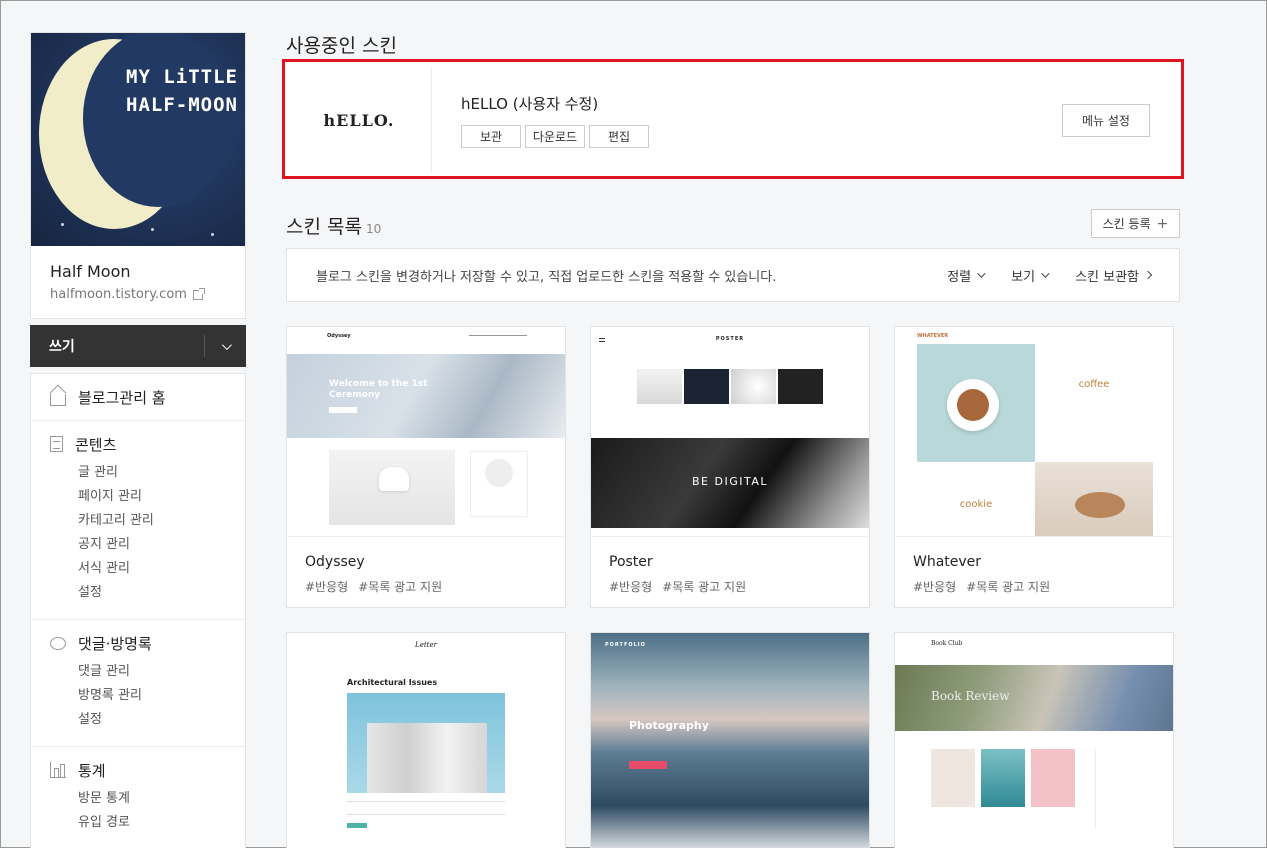 Image resolution: width=1267 pixels, height=848 pixels. What do you see at coordinates (426, 645) in the screenshot?
I see `preview-logo: Letter` at bounding box center [426, 645].